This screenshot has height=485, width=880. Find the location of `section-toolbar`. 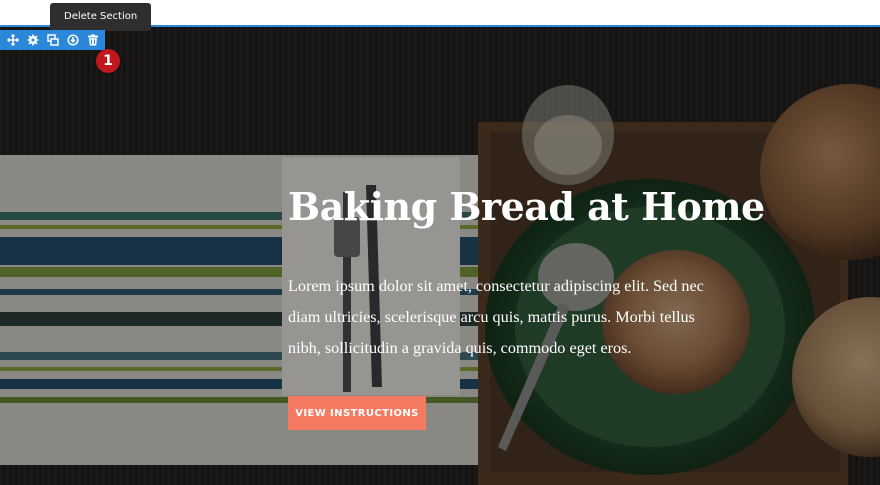

section-toolbar is located at coordinates (52, 40).